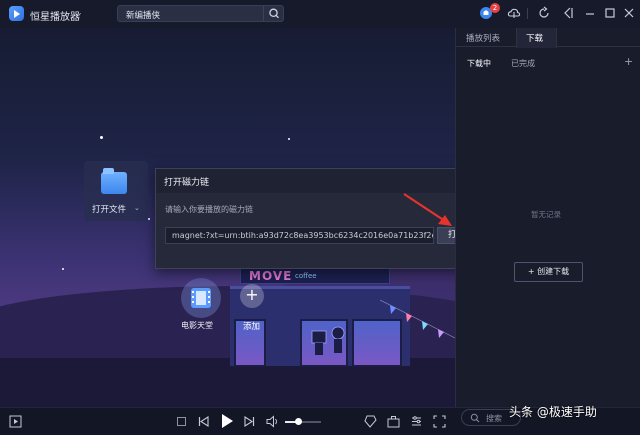 Image resolution: width=640 pixels, height=435 pixels. What do you see at coordinates (209, 209) in the screenshot?
I see `dialog-prompt: 请输入你要播放的磁力链` at bounding box center [209, 209].